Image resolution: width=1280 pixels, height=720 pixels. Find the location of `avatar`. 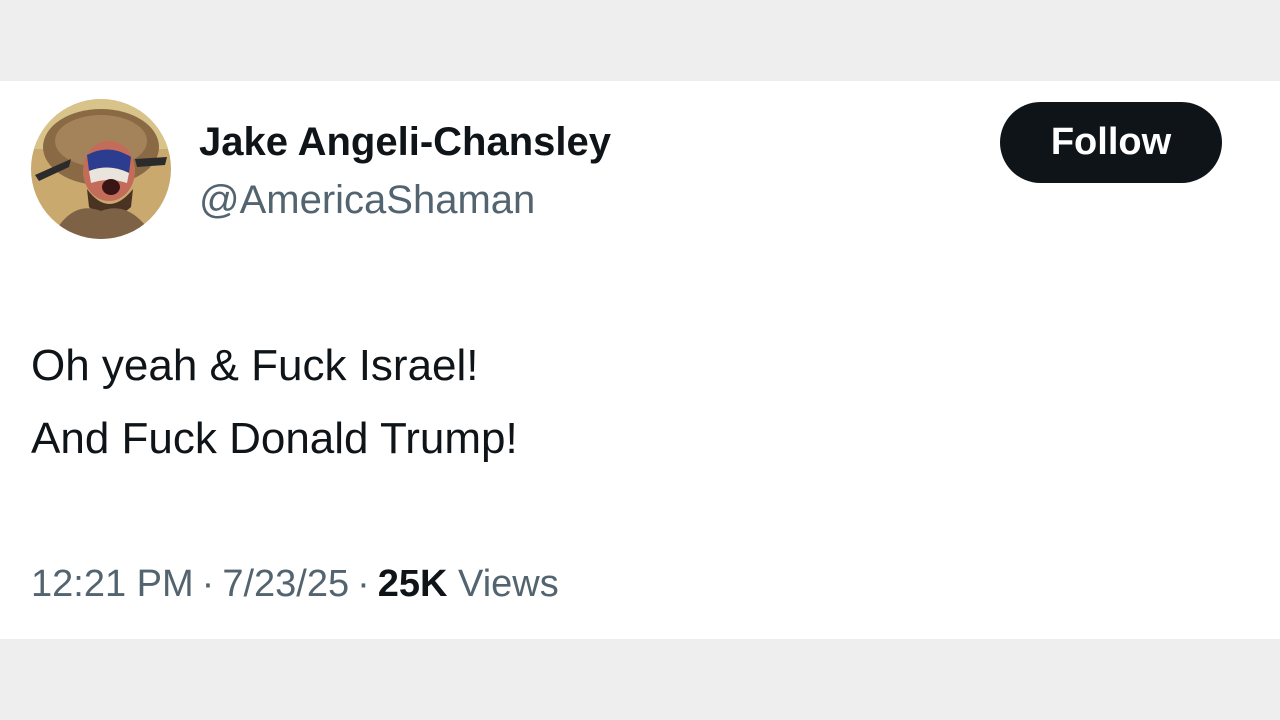

avatar is located at coordinates (101, 169).